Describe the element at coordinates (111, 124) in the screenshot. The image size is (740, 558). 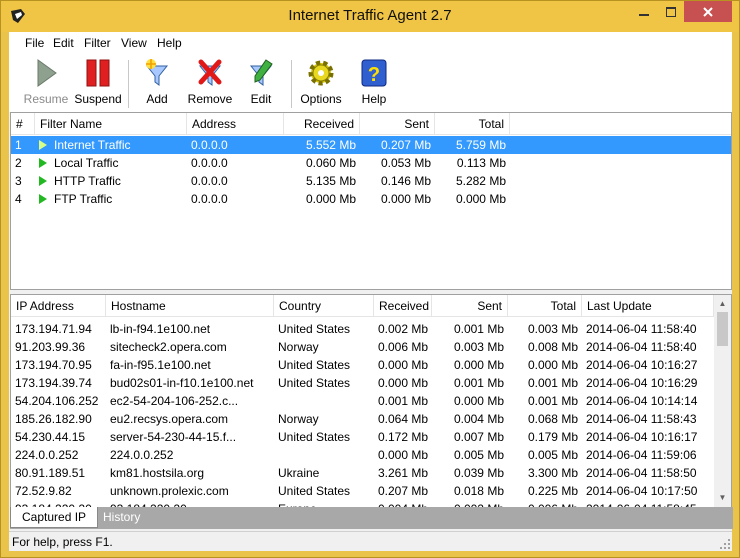
I see `column-header-filter-name: Filter Name` at that location.